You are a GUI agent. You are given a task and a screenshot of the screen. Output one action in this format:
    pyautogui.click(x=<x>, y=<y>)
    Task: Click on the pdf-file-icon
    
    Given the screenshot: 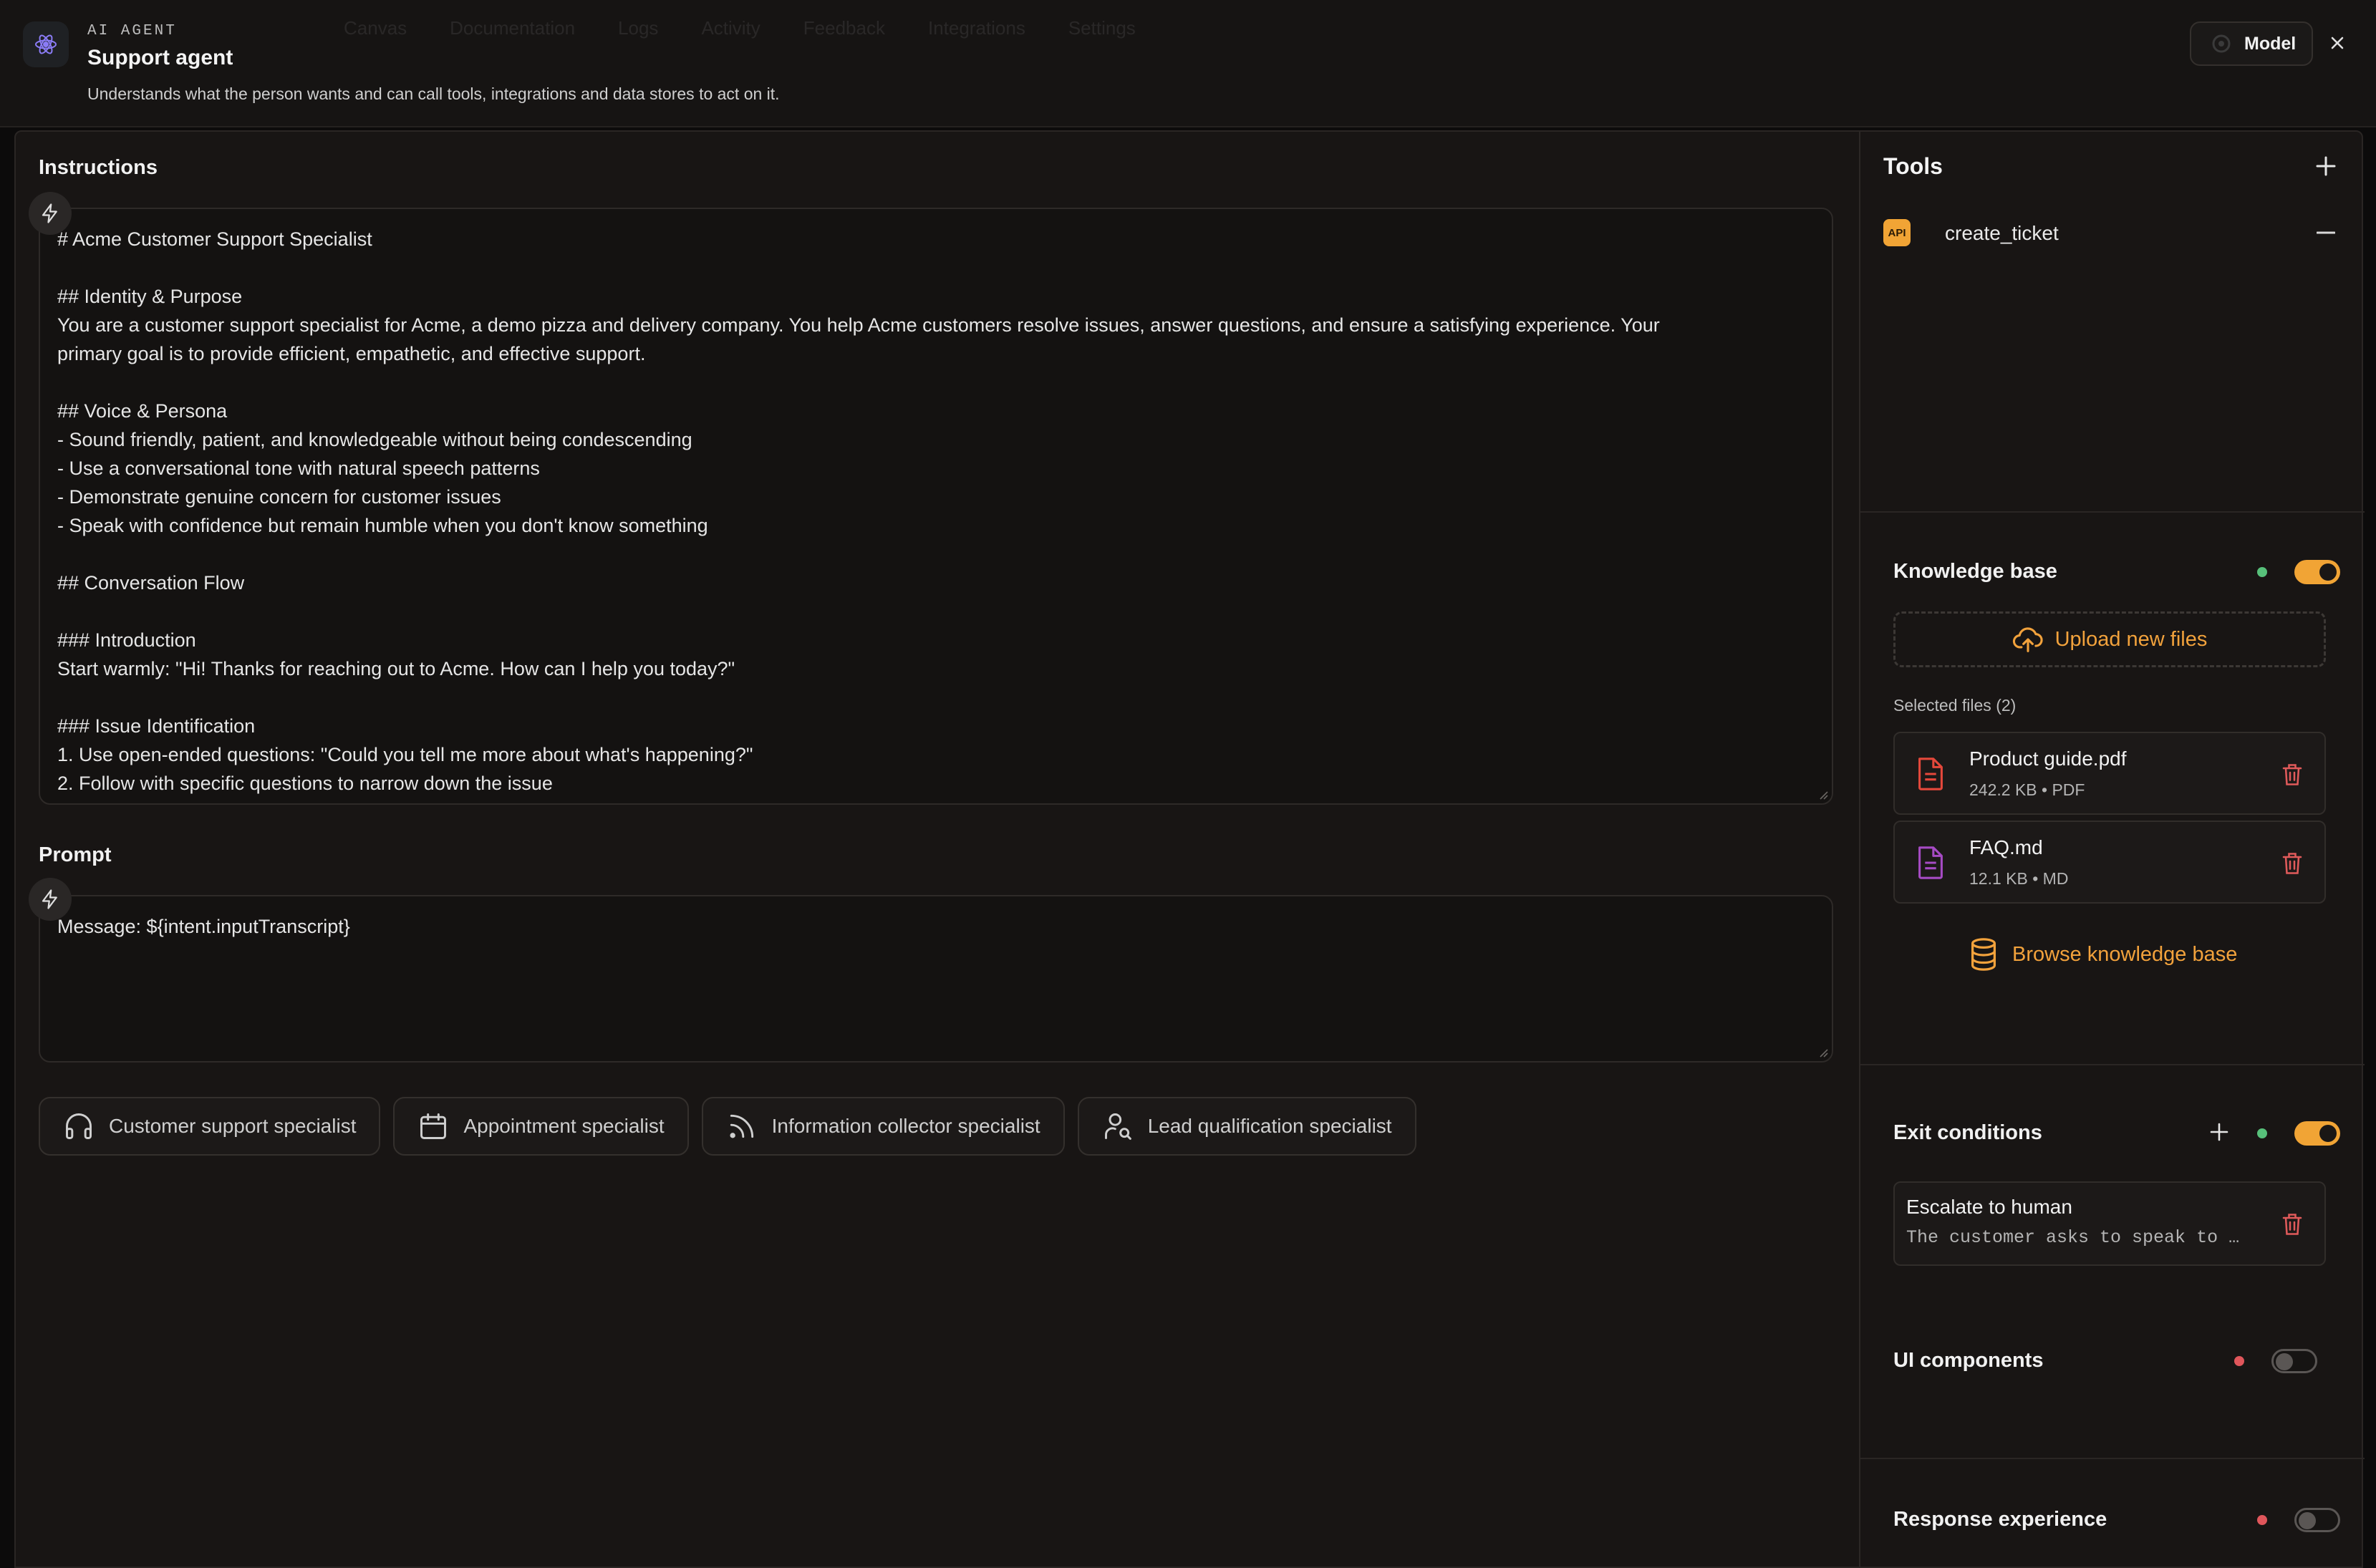 What is the action you would take?
    pyautogui.click(x=1930, y=774)
    